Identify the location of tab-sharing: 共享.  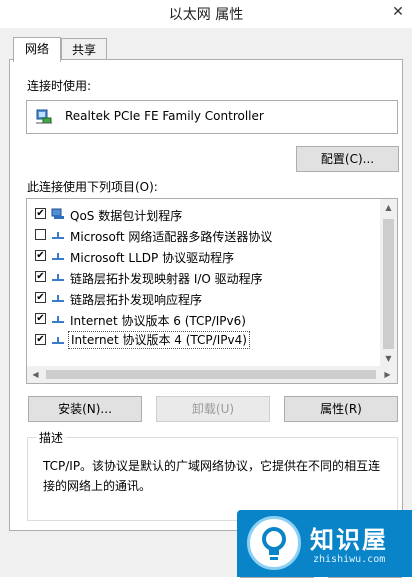
(84, 49).